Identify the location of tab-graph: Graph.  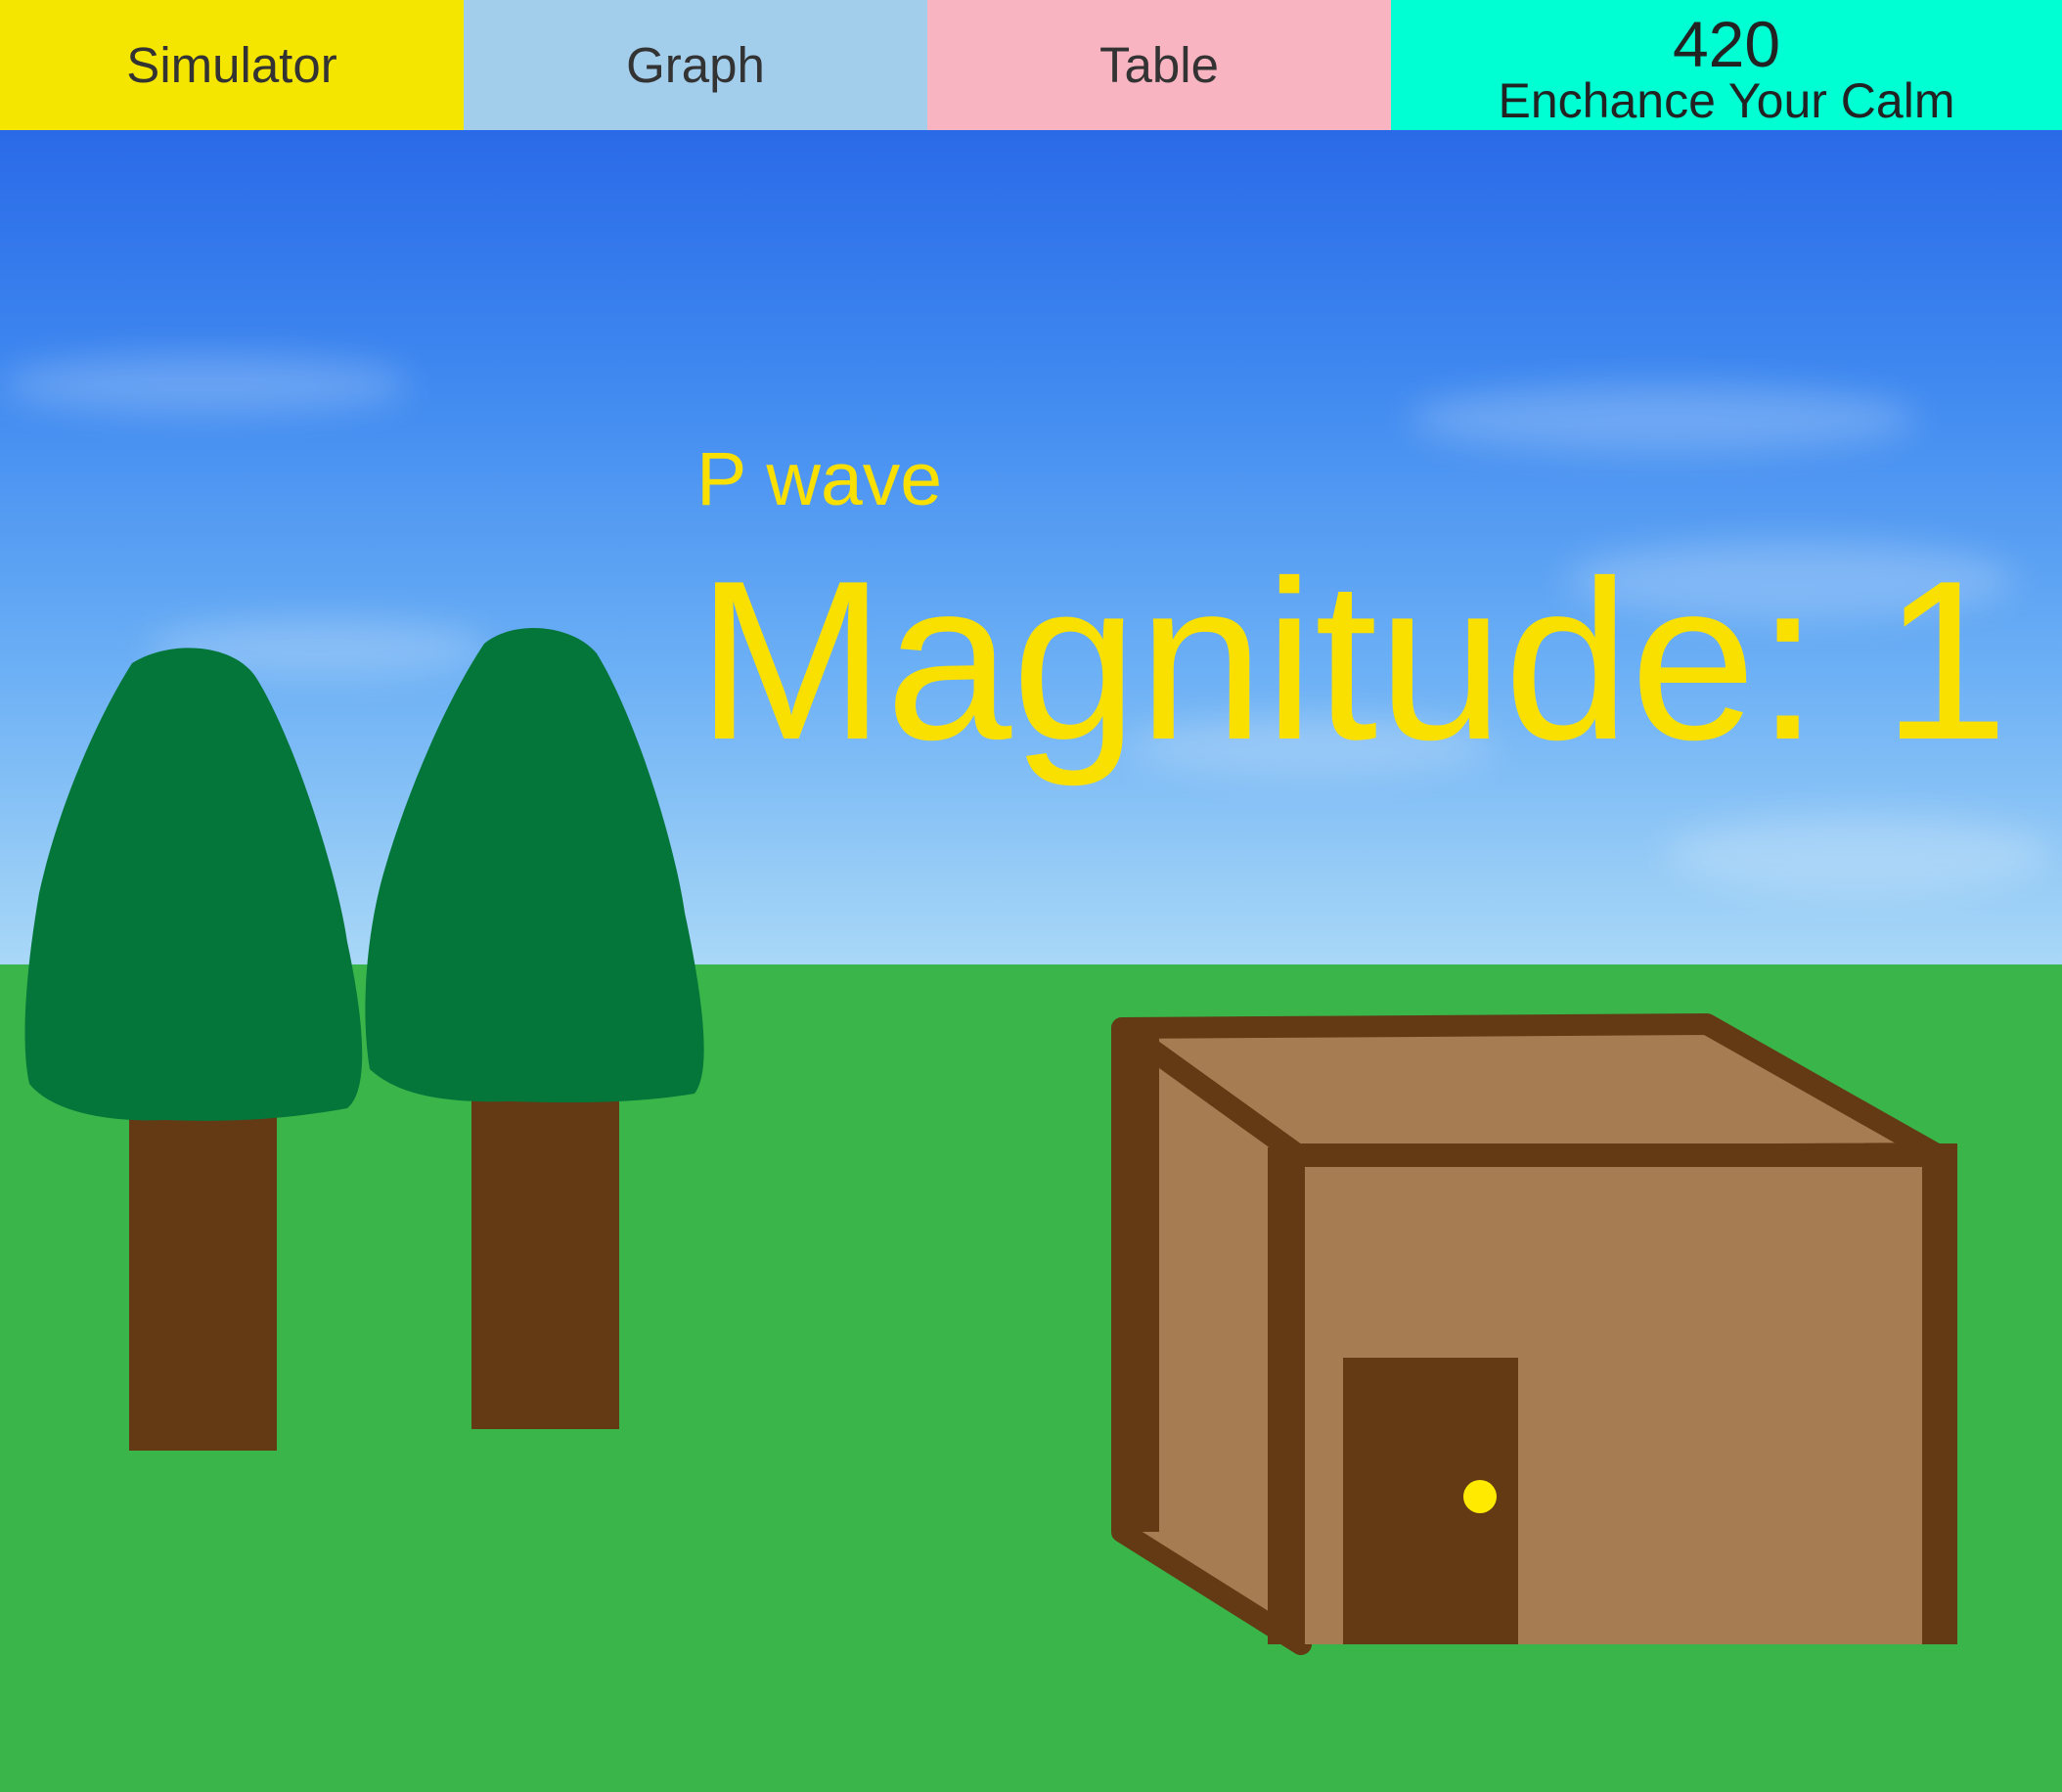
(695, 65).